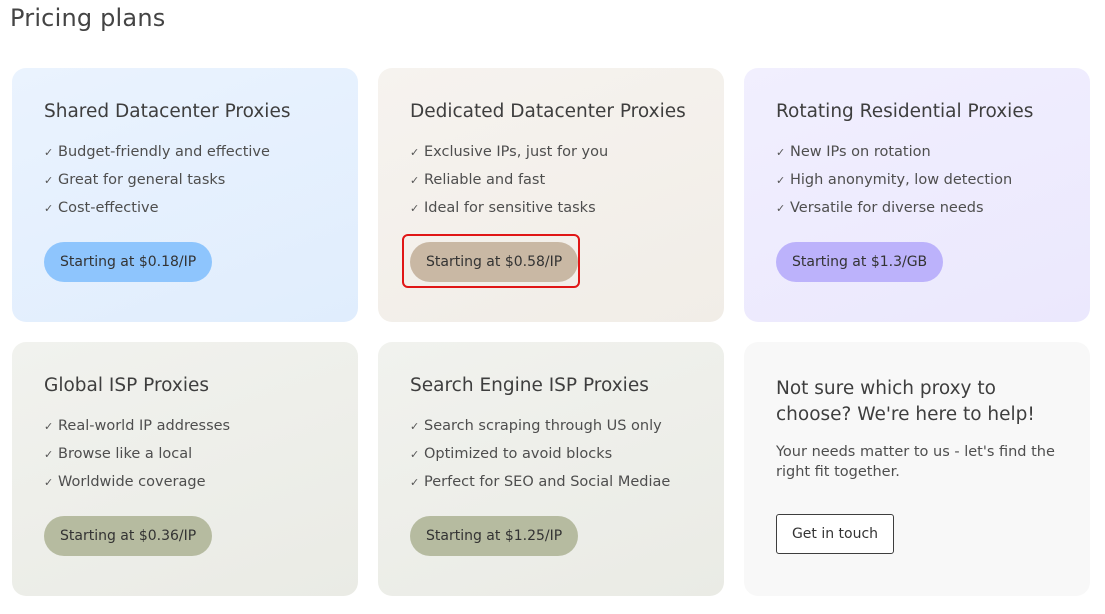  What do you see at coordinates (835, 534) in the screenshot?
I see `get-in-touch-button: Get in touch` at bounding box center [835, 534].